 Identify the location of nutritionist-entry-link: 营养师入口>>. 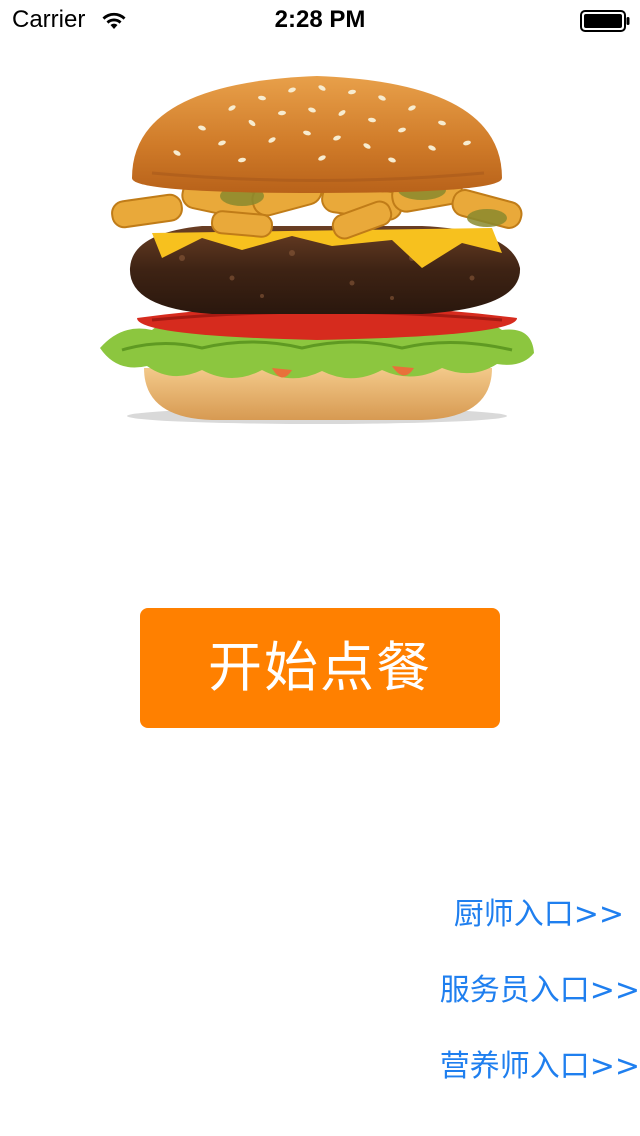
(540, 1067).